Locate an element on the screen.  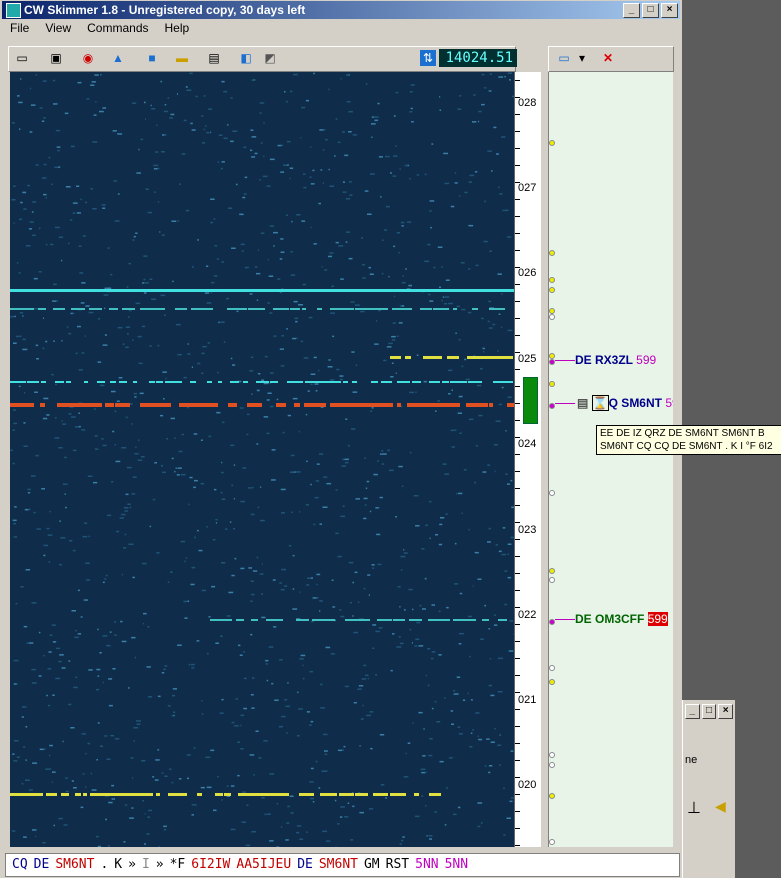
spot-om3cff: DE OM3CFF 599 is located at coordinates (621, 619).